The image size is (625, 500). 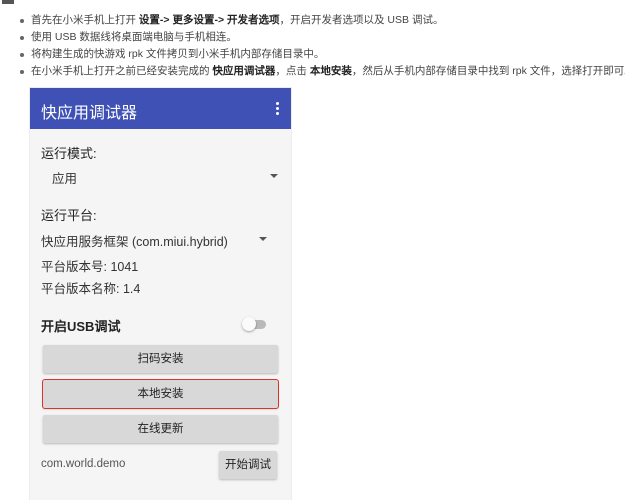 I want to click on run-mode-label: 运行模式:, so click(x=69, y=153).